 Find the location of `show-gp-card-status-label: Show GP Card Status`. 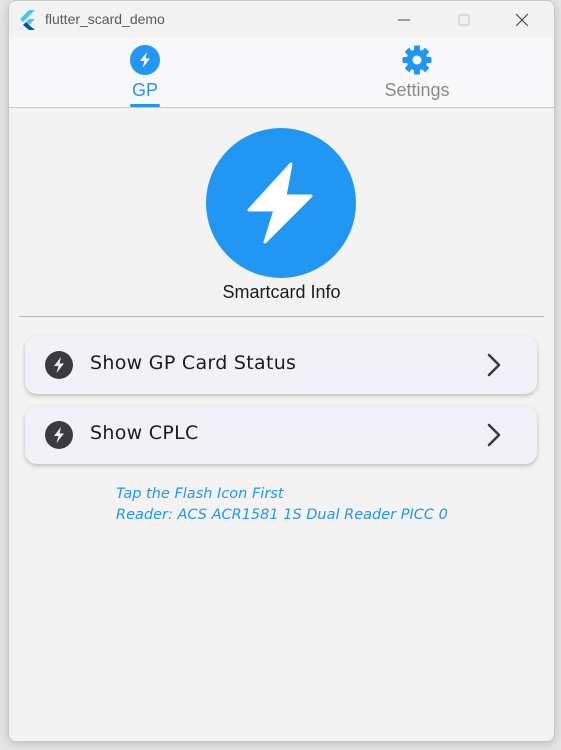

show-gp-card-status-label: Show GP Card Status is located at coordinates (193, 363).